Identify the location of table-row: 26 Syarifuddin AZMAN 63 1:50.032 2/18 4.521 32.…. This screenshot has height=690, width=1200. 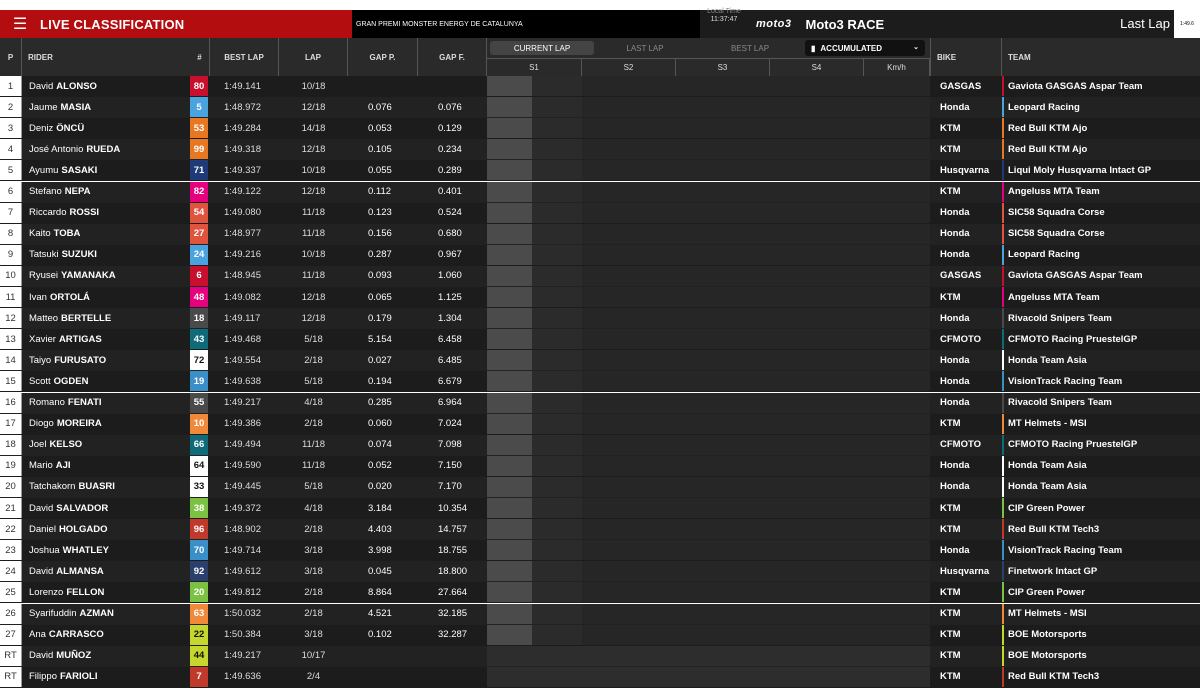
(600, 614).